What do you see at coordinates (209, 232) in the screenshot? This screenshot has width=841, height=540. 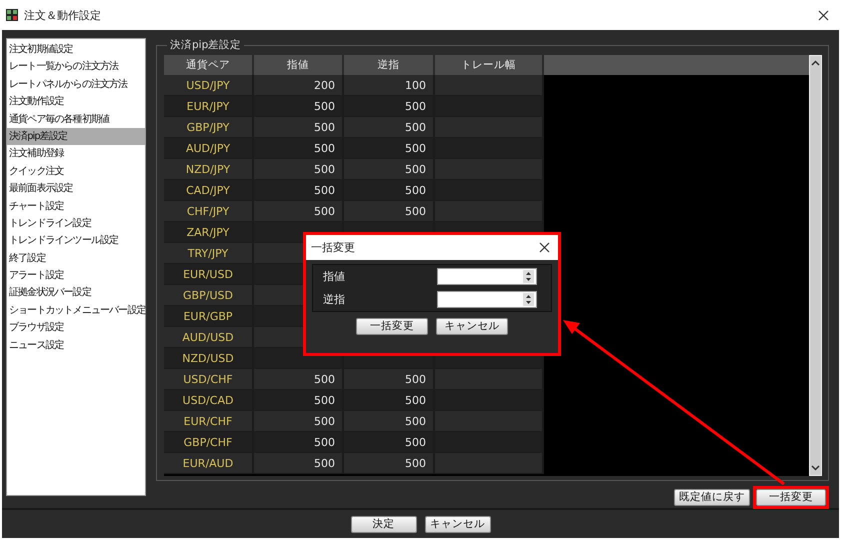 I see `table-cell: ZAR/JPY` at bounding box center [209, 232].